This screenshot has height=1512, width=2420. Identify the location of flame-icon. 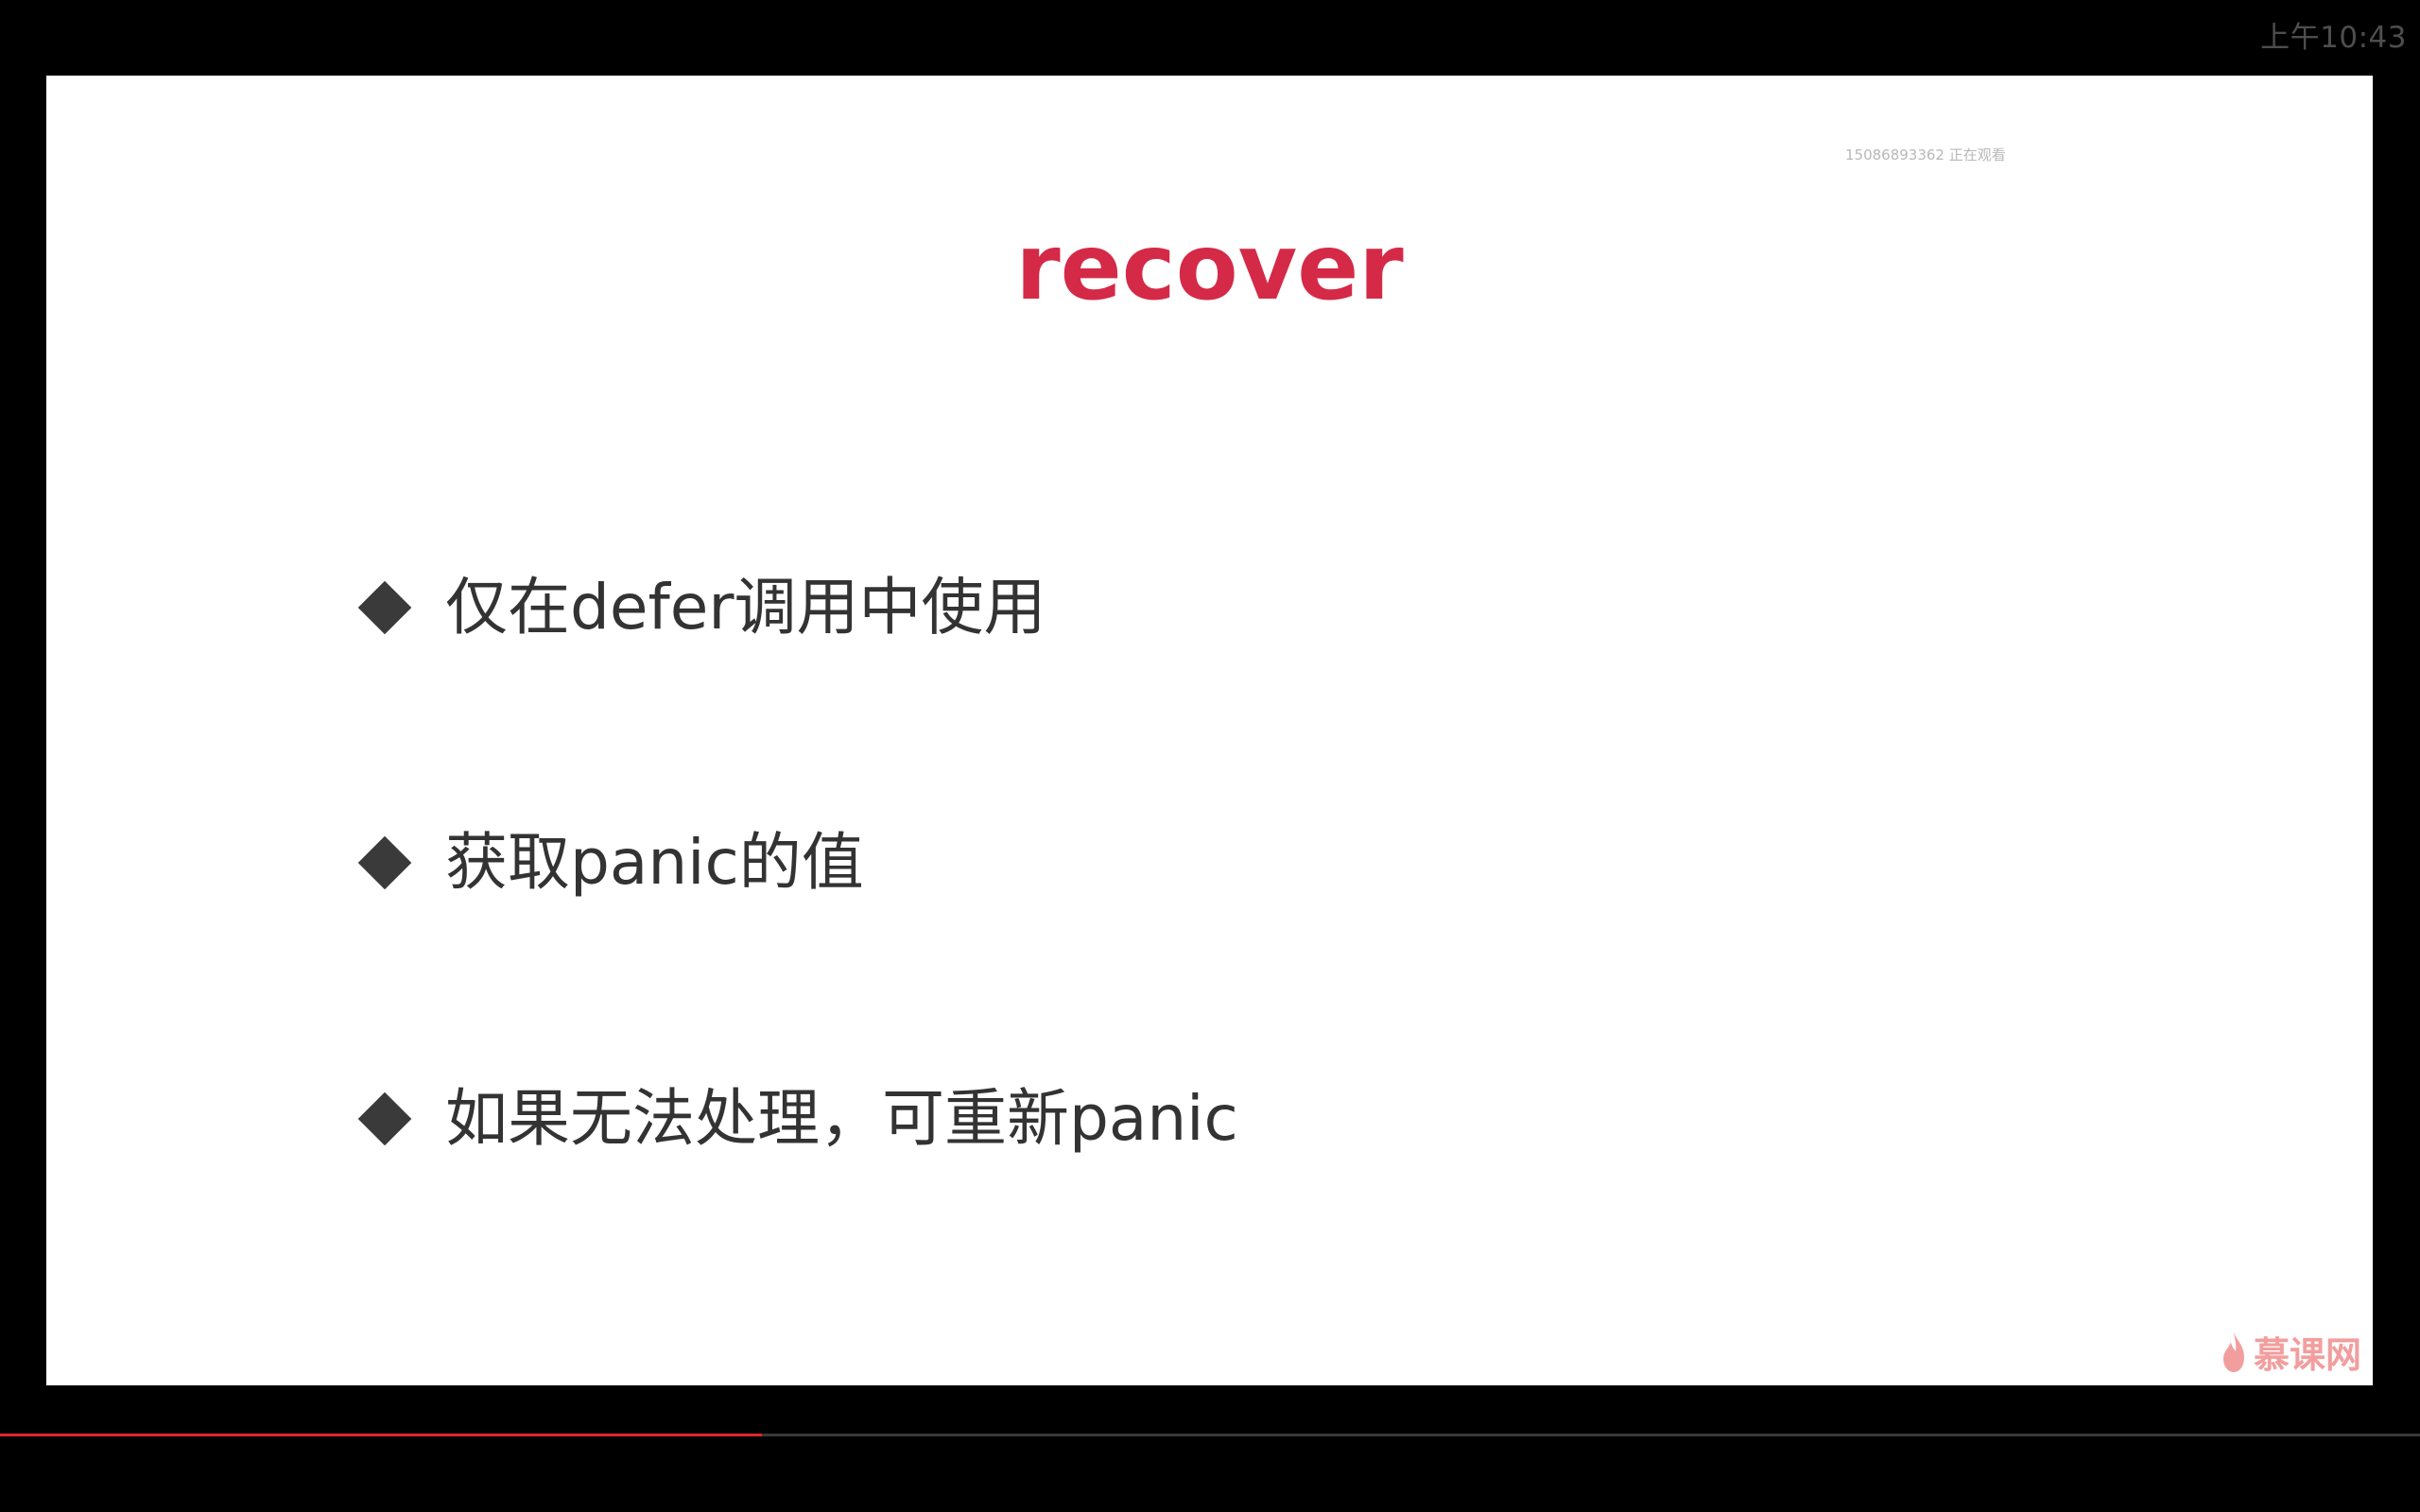
(2233, 1352).